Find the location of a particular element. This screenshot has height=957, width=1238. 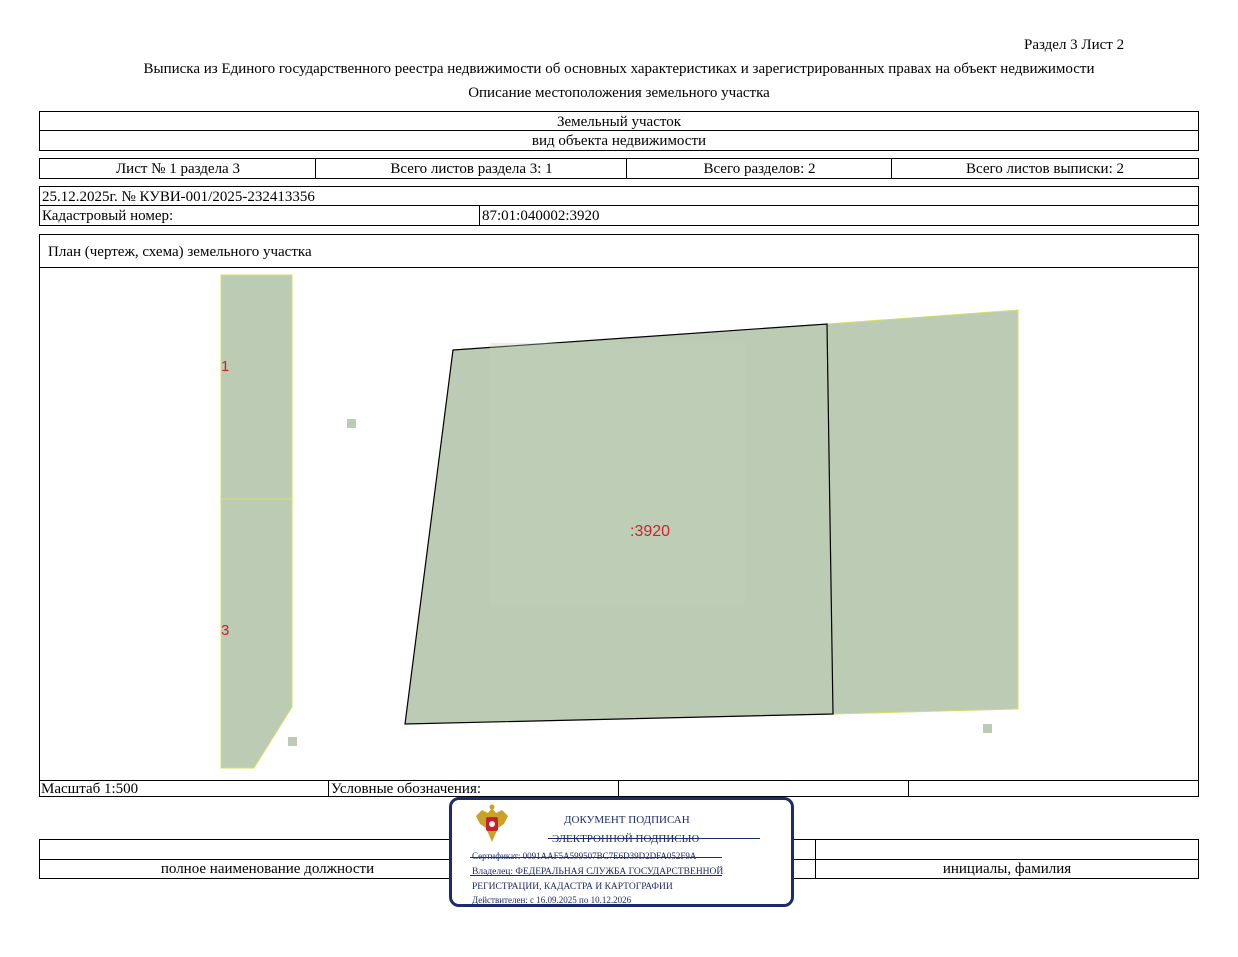

parcel-label: :3920 is located at coordinates (650, 531).